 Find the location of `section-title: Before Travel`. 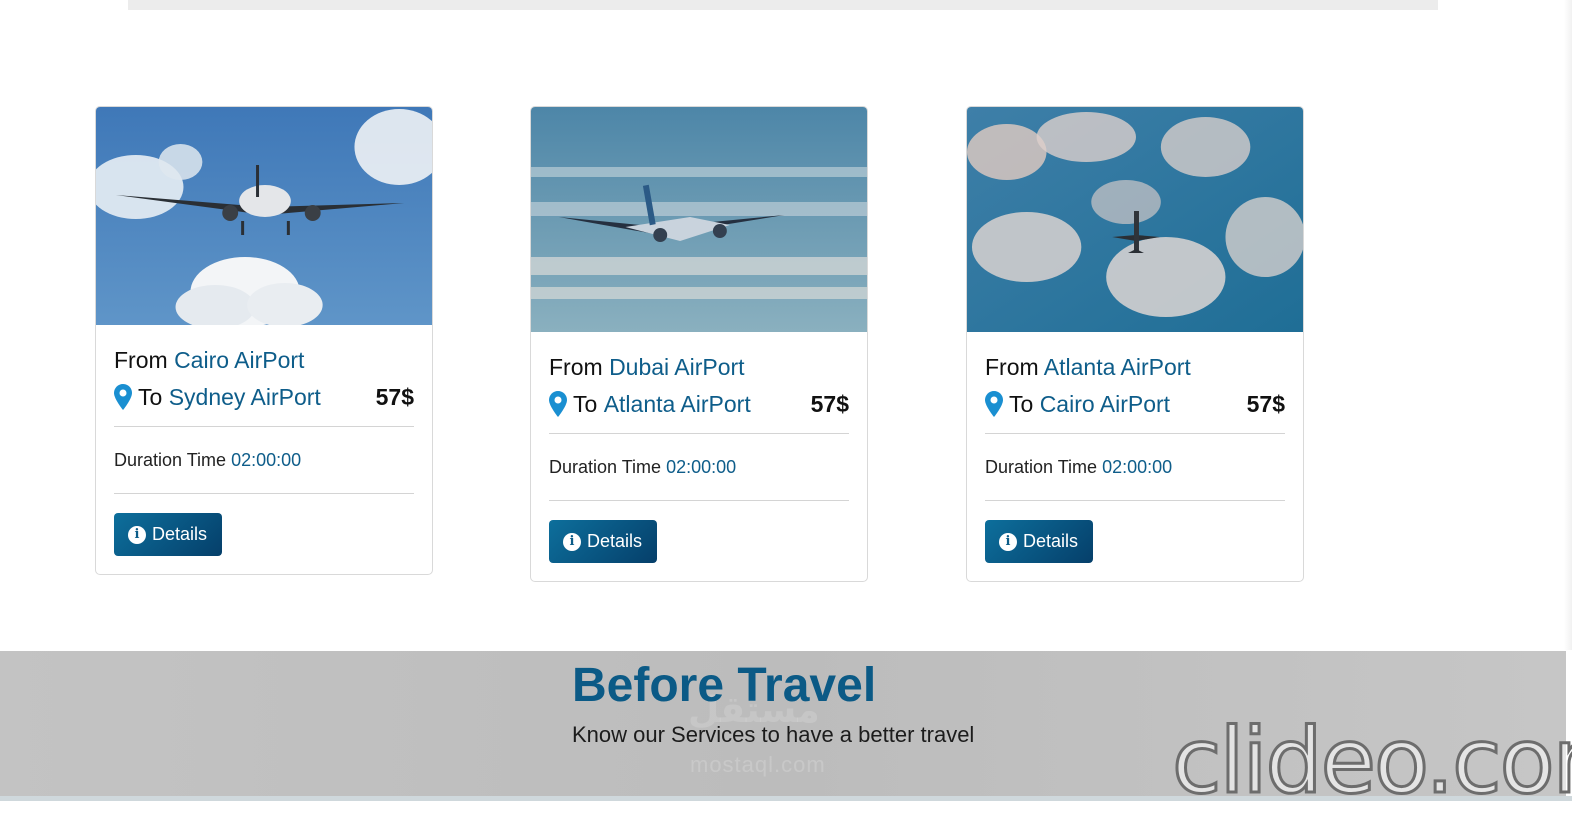

section-title: Before Travel is located at coordinates (724, 685).